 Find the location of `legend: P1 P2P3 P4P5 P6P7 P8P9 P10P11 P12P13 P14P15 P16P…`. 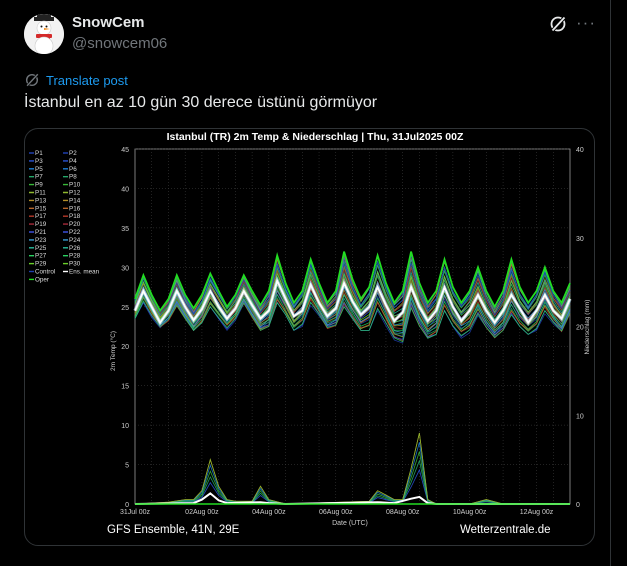

legend: P1 P2P3 P4P5 P6P7 P8P9 P10P11 P12P13 P14P15 P16P… is located at coordinates (64, 216).